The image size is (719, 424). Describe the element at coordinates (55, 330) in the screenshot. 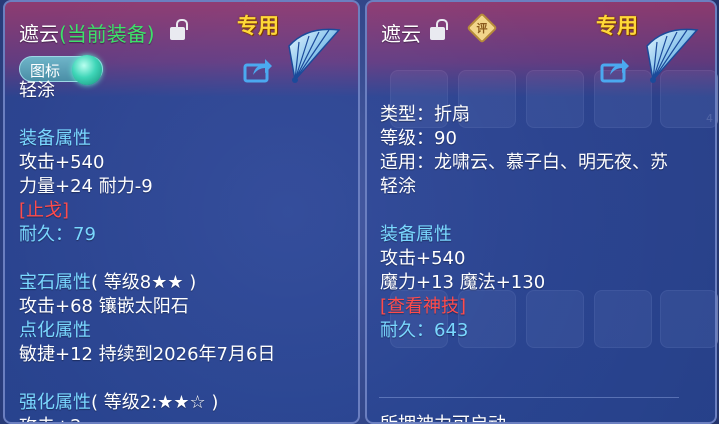

I see `dianhua-heading: 点化属性` at that location.